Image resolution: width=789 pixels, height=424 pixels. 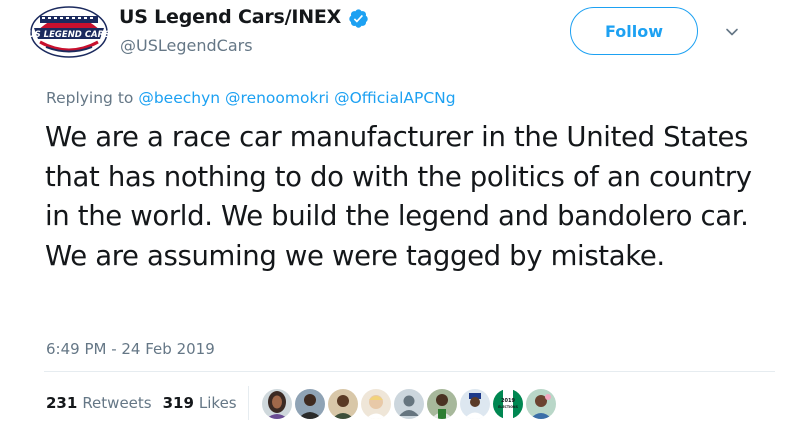 What do you see at coordinates (130, 349) in the screenshot?
I see `tweet-timestamp: 6:49 PM - 24 Feb 2019` at bounding box center [130, 349].